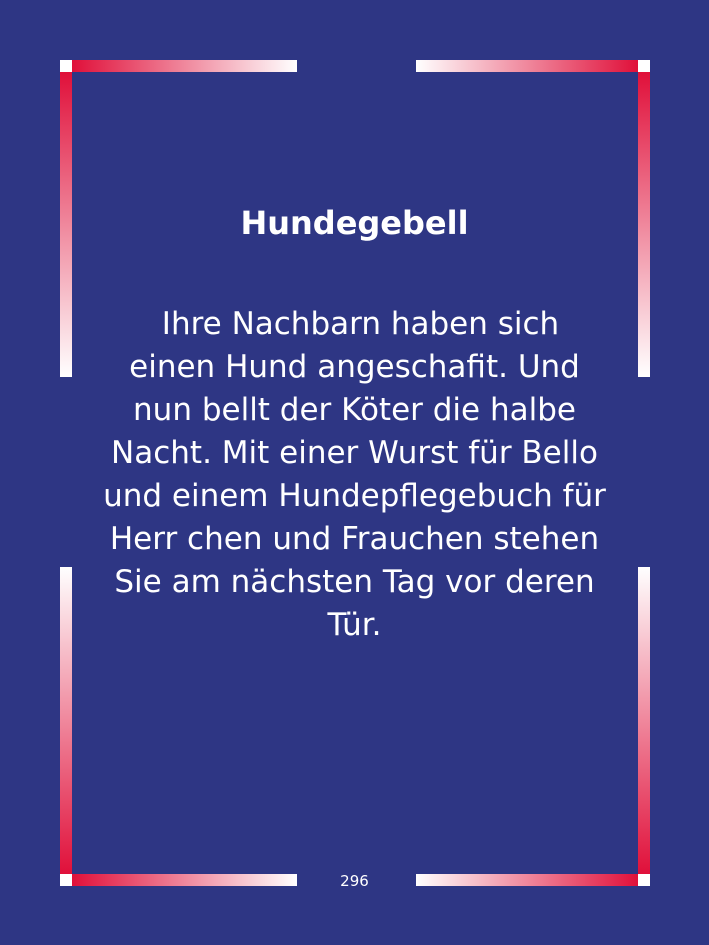 The height and width of the screenshot is (945, 709). Describe the element at coordinates (354, 881) in the screenshot. I see `page-number: 296` at that location.